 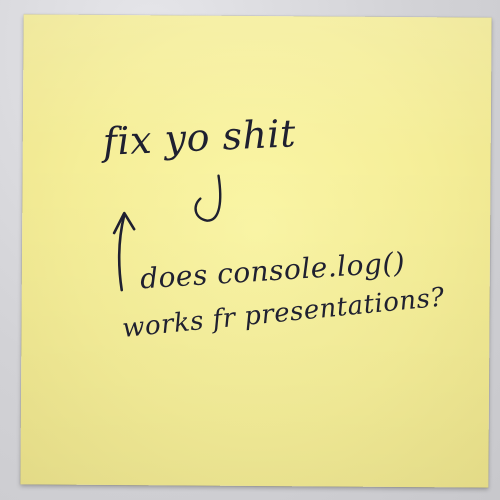 I want to click on handwritten-strokes, so click(x=167, y=233).